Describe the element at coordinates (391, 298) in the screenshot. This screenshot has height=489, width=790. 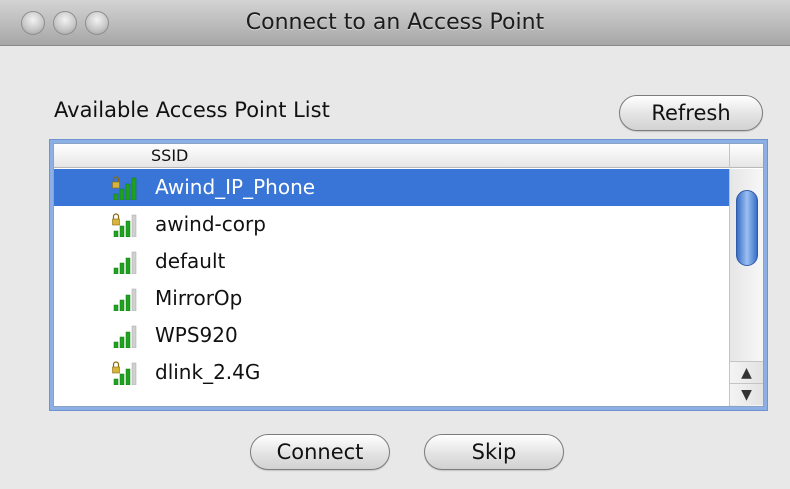
I see `access-point-row: MirrorOp` at that location.